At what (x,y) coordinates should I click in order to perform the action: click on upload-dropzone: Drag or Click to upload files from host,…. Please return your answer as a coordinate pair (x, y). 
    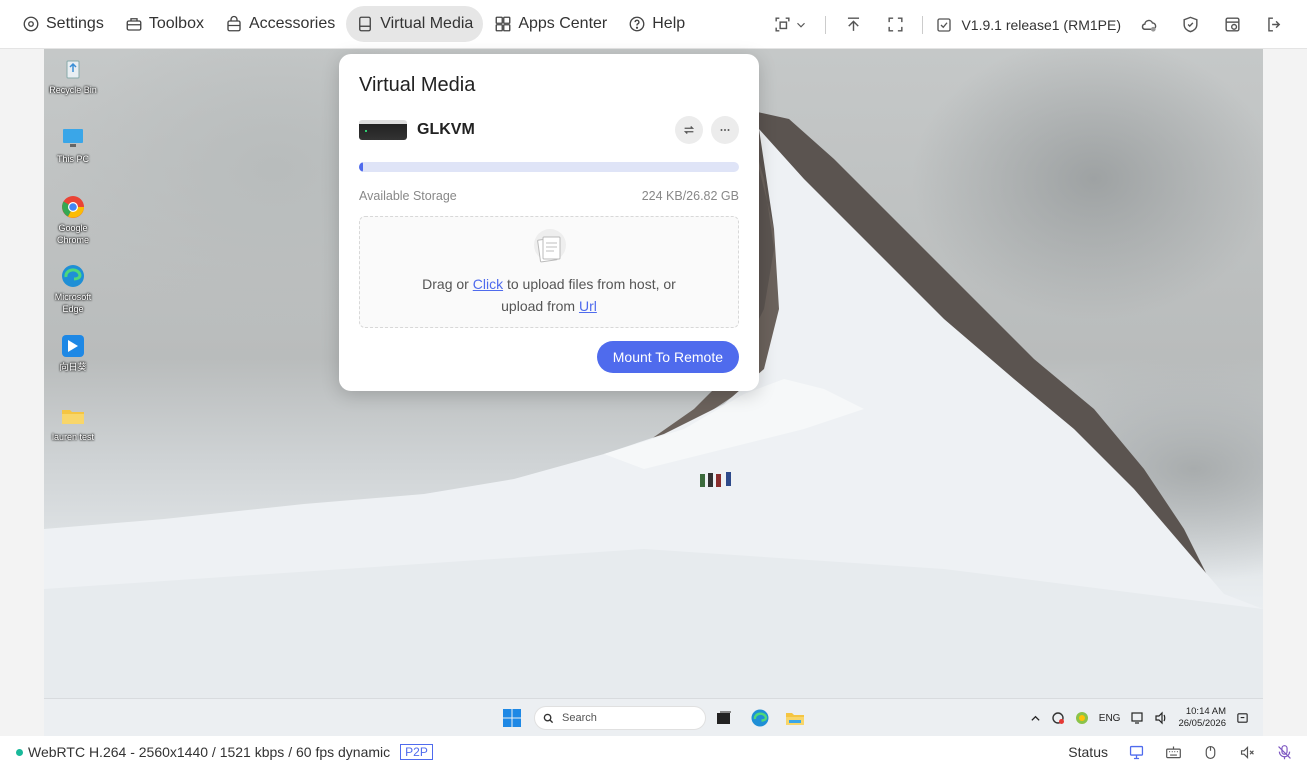
    Looking at the image, I should click on (549, 272).